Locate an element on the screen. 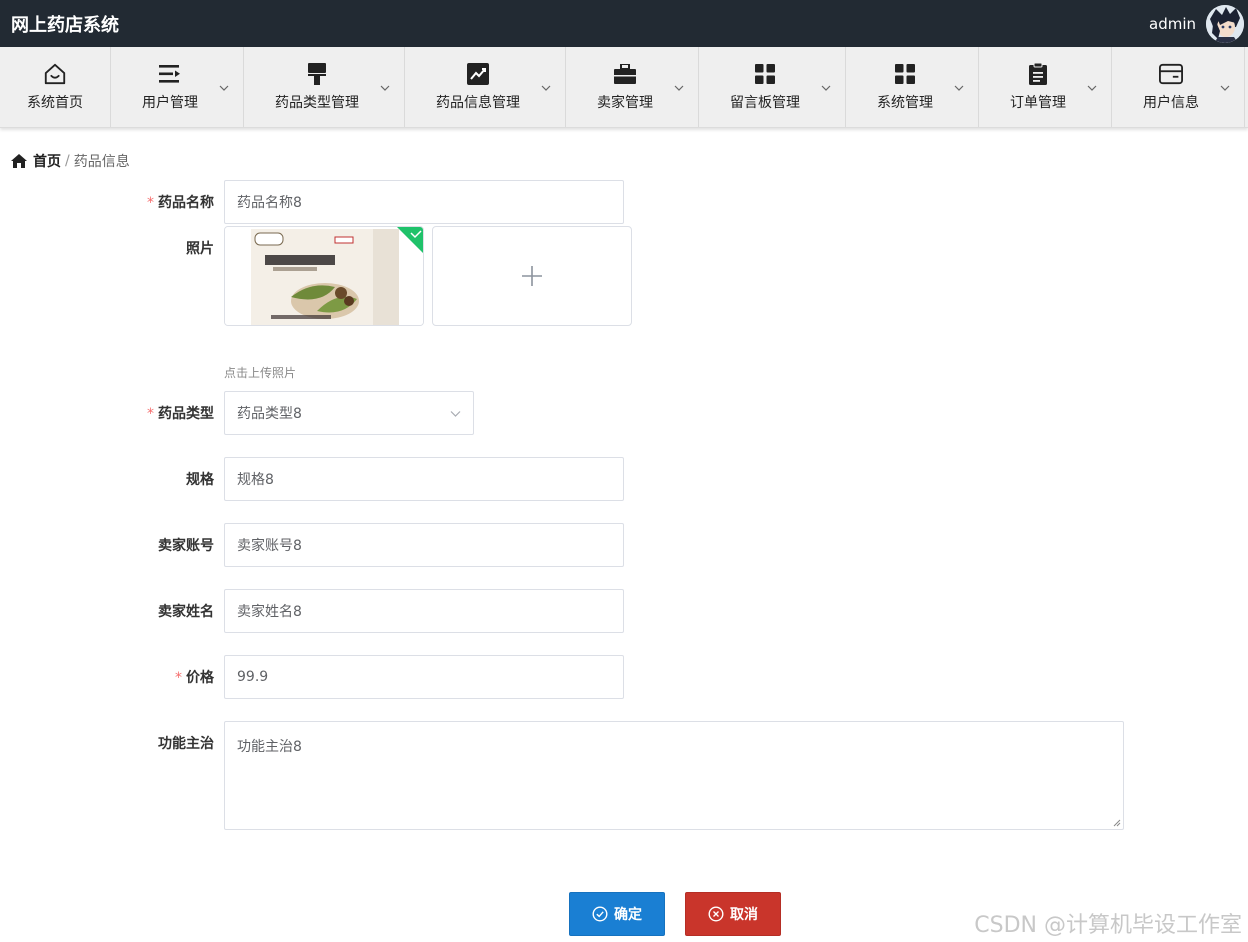 The image size is (1248, 942). user-name: admin is located at coordinates (1172, 24).